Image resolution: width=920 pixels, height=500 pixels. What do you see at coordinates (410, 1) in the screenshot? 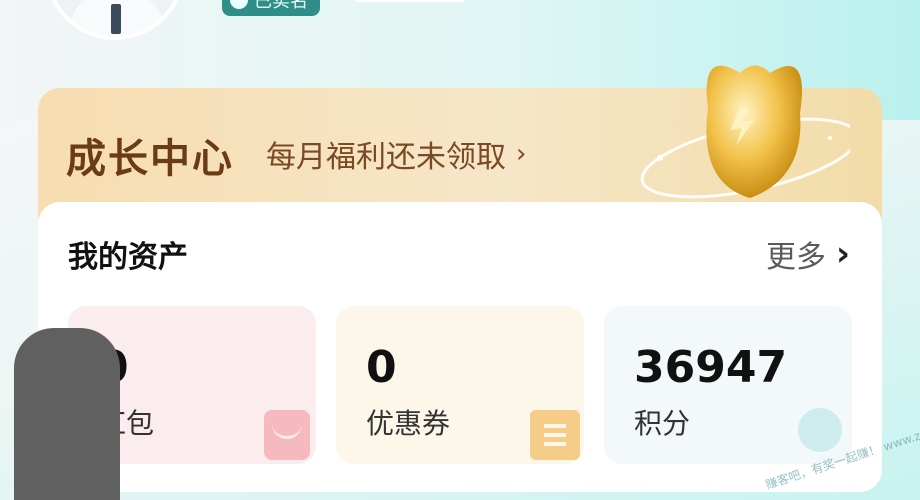
I see `header-divider` at bounding box center [410, 1].